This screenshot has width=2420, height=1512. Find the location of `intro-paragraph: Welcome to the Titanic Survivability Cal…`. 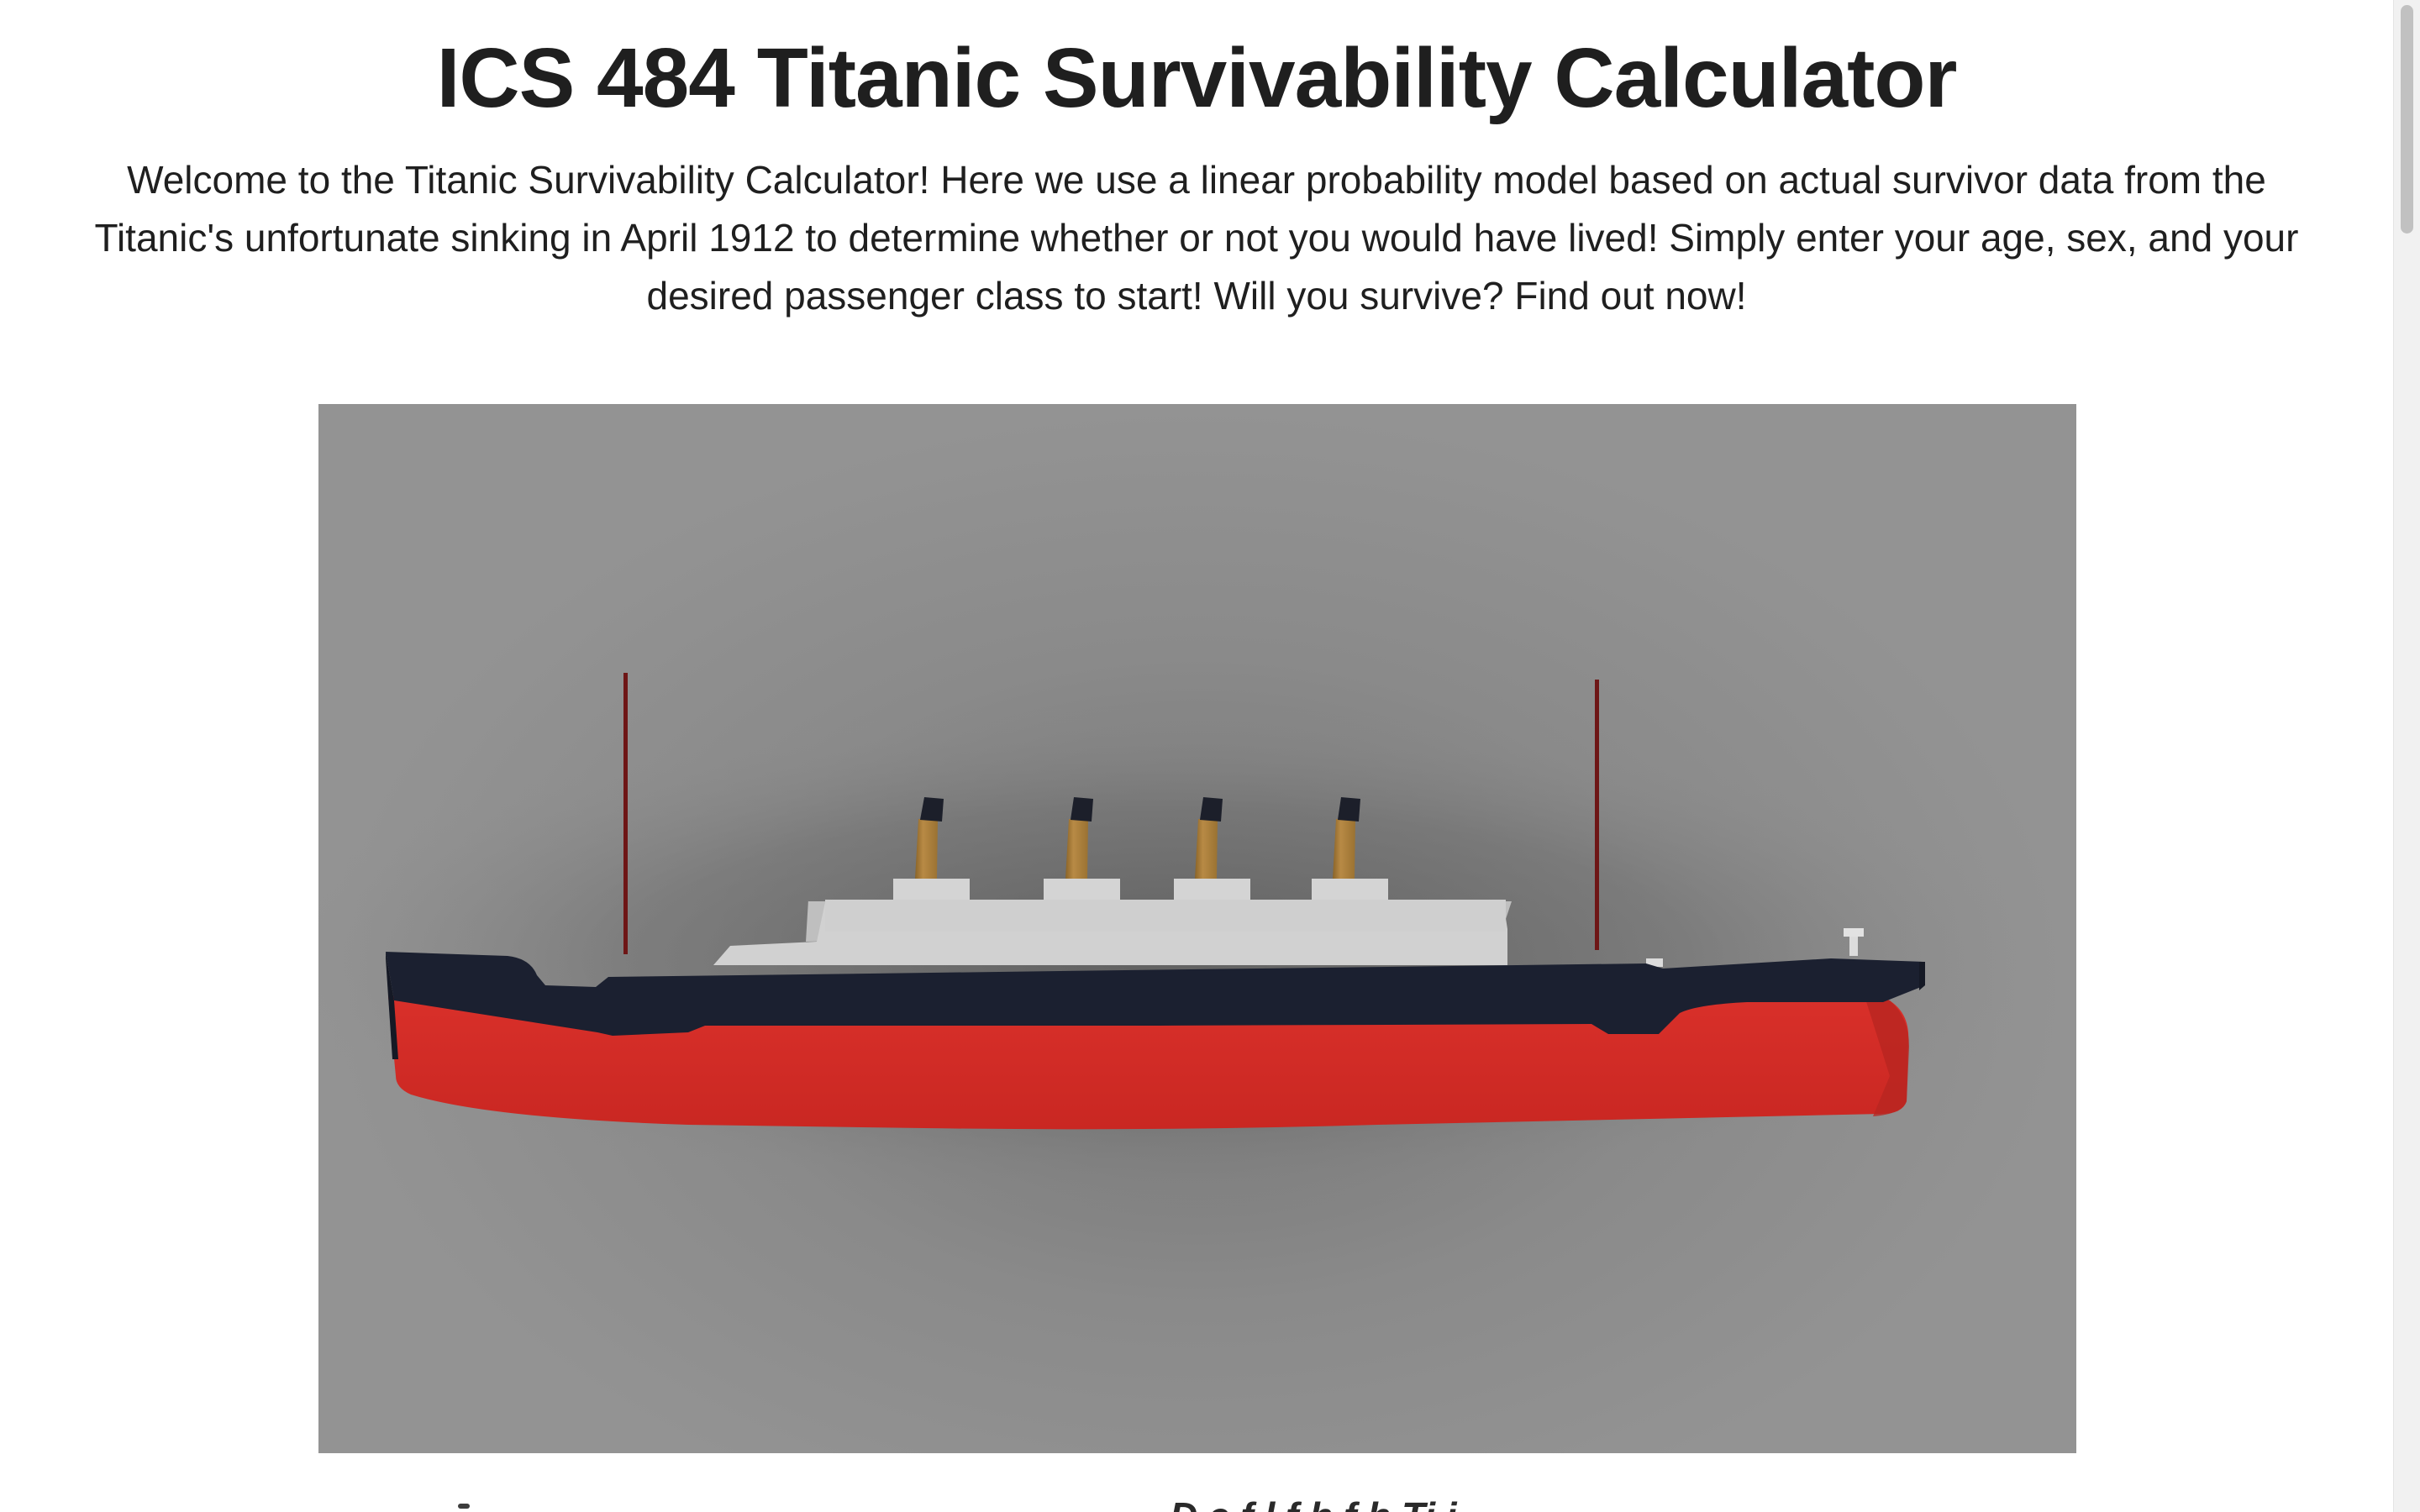

intro-paragraph: Welcome to the Titanic Survivability Cal… is located at coordinates (1196, 238).